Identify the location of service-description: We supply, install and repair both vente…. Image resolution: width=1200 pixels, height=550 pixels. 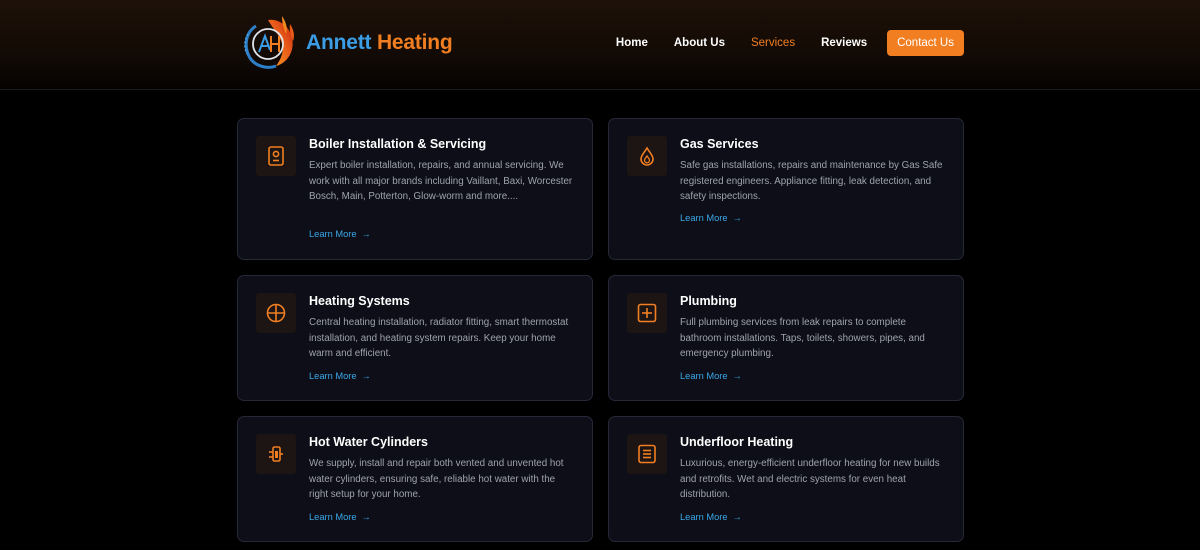
(436, 479).